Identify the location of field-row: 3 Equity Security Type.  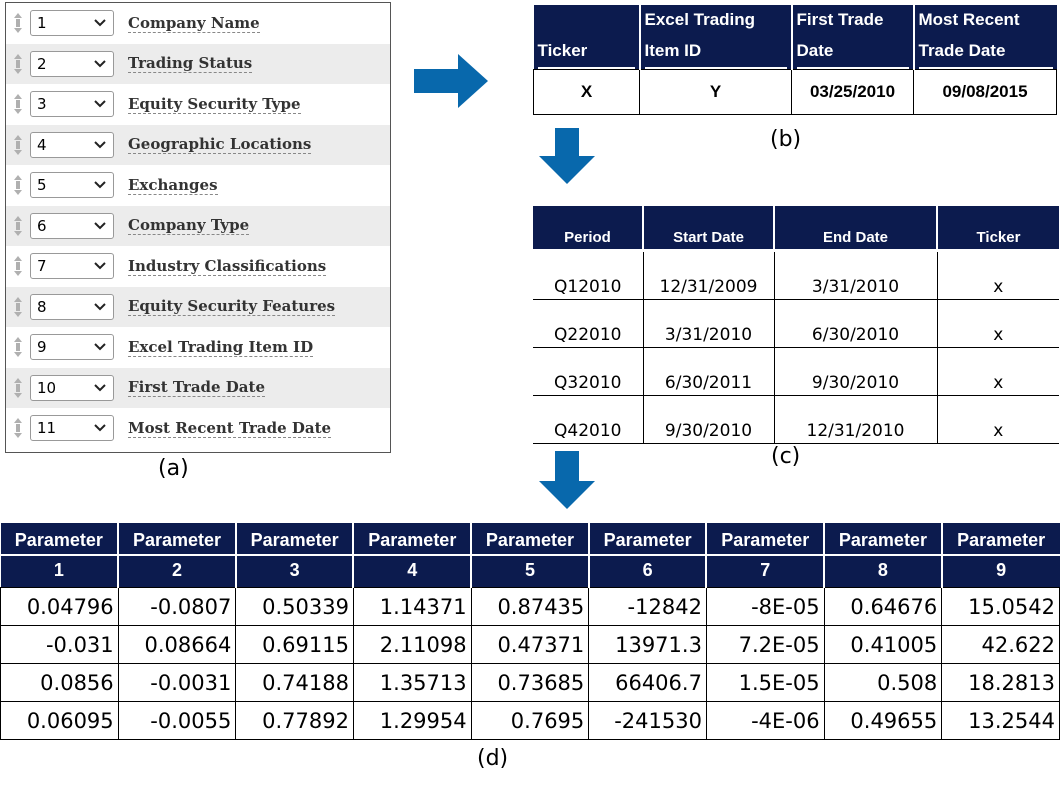
(198, 104).